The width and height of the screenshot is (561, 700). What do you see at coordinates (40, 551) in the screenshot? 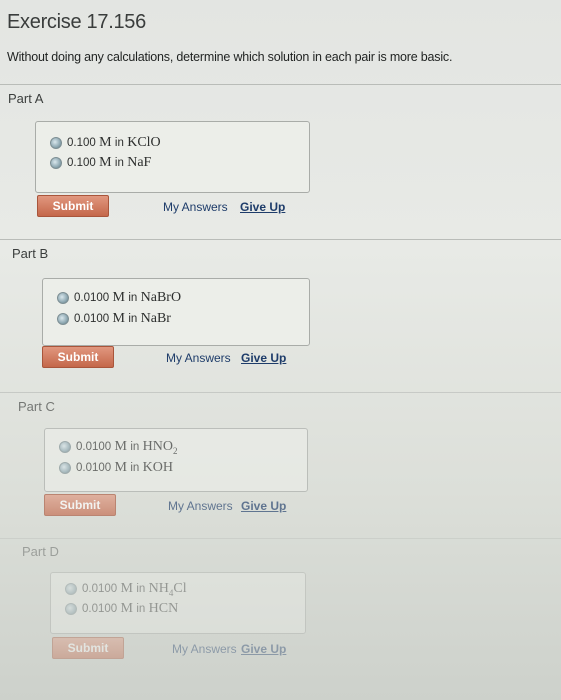
I see `part-d-label: Part D` at bounding box center [40, 551].